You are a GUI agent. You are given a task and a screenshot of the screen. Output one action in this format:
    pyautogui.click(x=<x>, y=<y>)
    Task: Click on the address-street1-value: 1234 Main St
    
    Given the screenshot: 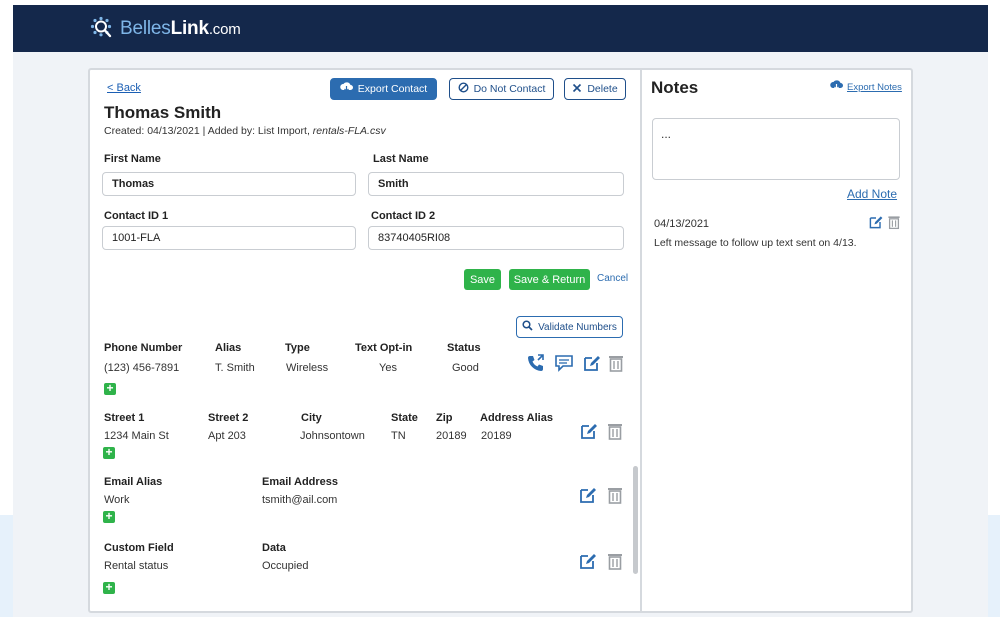 What is the action you would take?
    pyautogui.click(x=136, y=436)
    